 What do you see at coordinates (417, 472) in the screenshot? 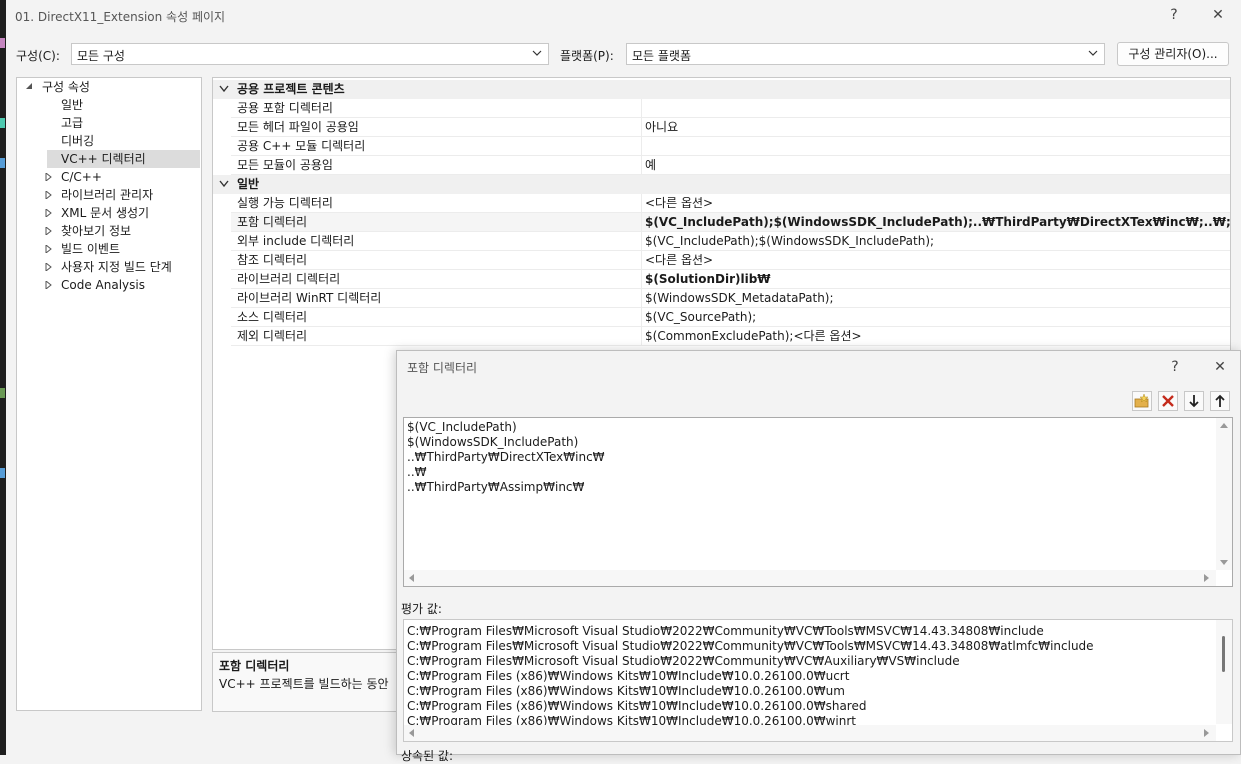
I see `include-entry: ..₩` at bounding box center [417, 472].